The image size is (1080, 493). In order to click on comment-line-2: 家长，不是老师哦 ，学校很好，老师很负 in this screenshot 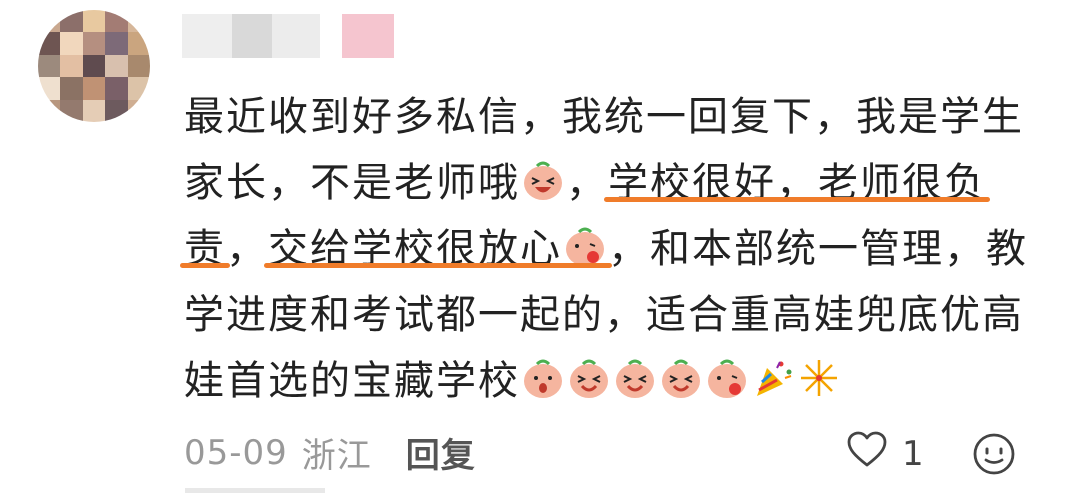, I will do `click(614, 183)`.